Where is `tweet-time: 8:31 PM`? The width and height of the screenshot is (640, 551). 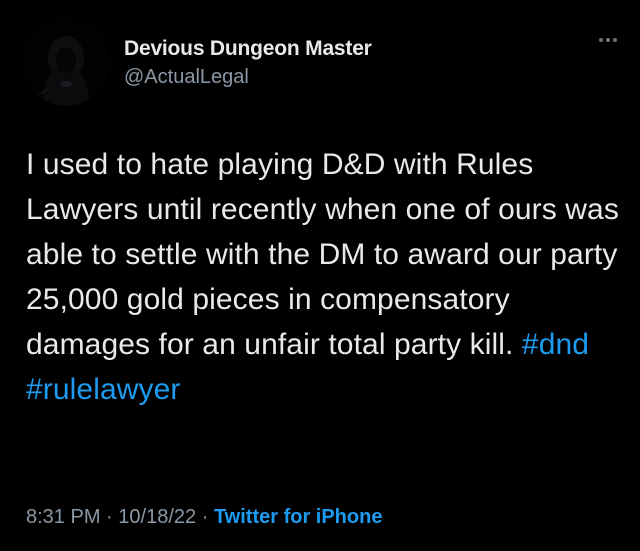
tweet-time: 8:31 PM is located at coordinates (63, 517).